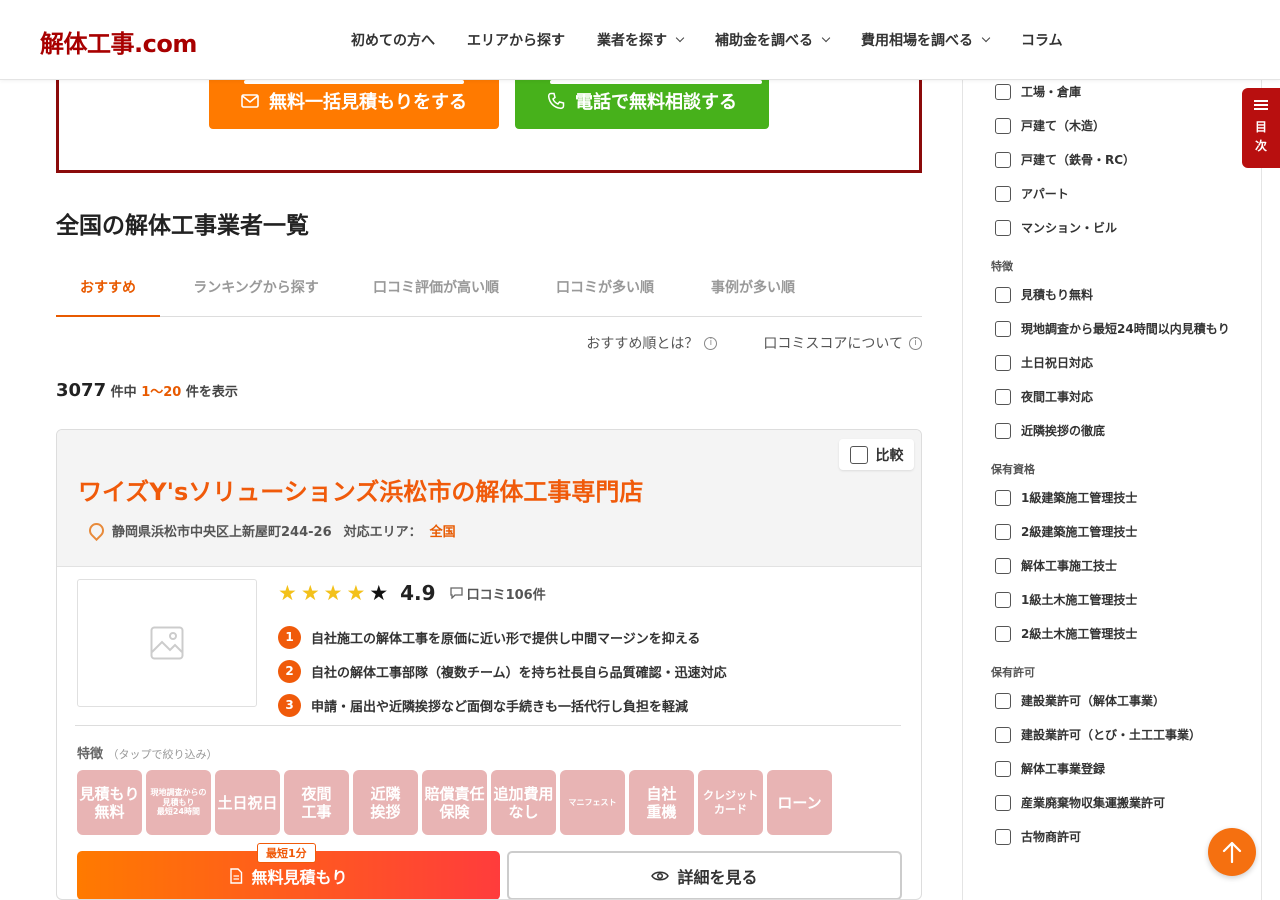 The image size is (1280, 900). What do you see at coordinates (333, 592) in the screenshot?
I see `star-filled-icon: ★` at bounding box center [333, 592].